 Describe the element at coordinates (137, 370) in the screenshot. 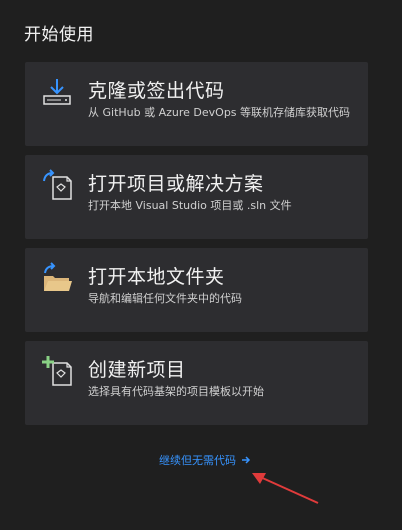

I see `card-title: 创建新项目` at that location.